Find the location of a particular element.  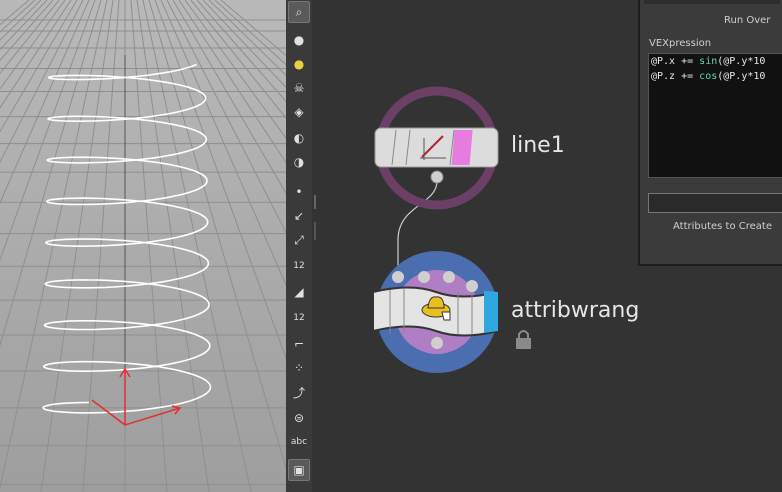

light-bulb-icon: ● is located at coordinates (299, 64).